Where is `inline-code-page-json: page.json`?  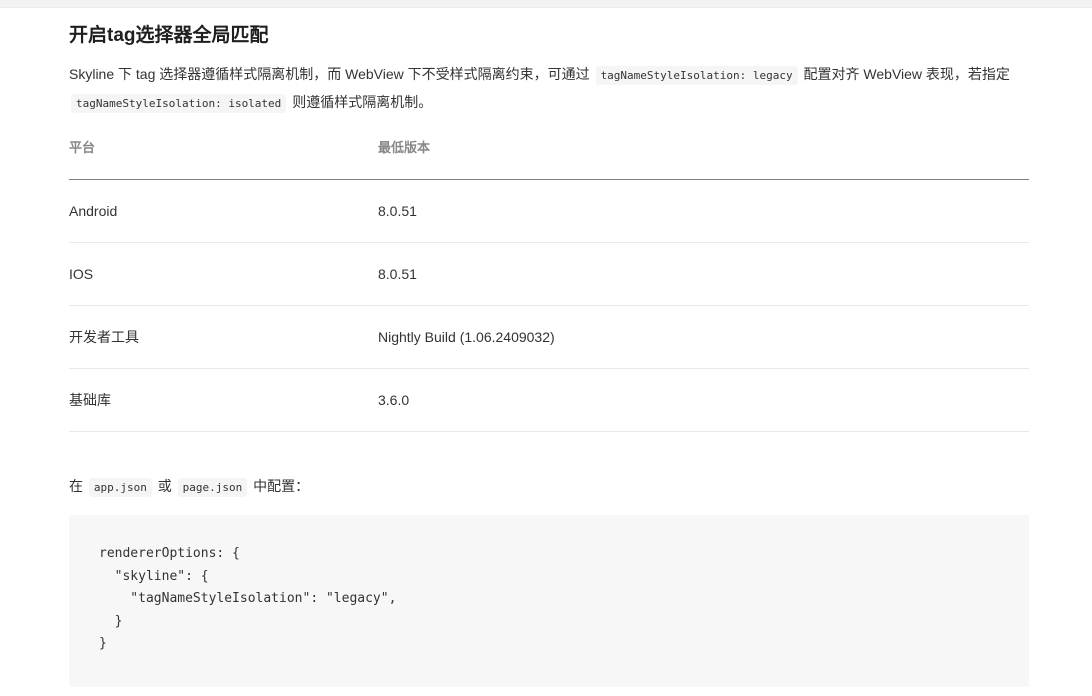 inline-code-page-json: page.json is located at coordinates (212, 487).